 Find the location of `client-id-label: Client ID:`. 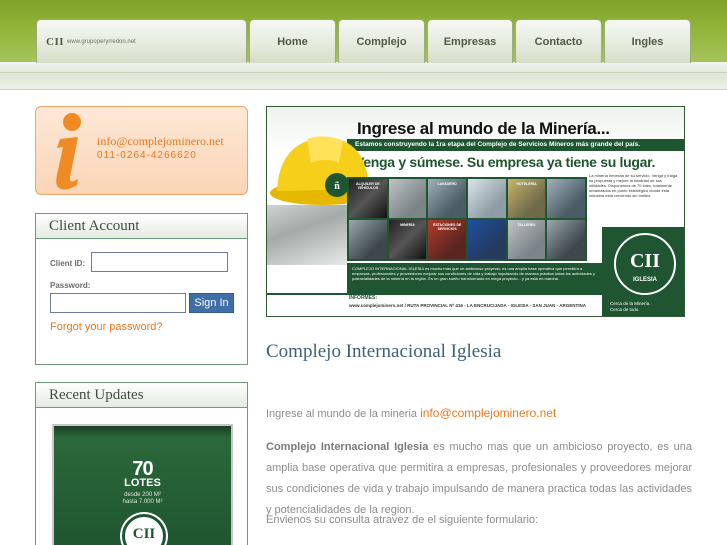

client-id-label: Client ID: is located at coordinates (68, 263).